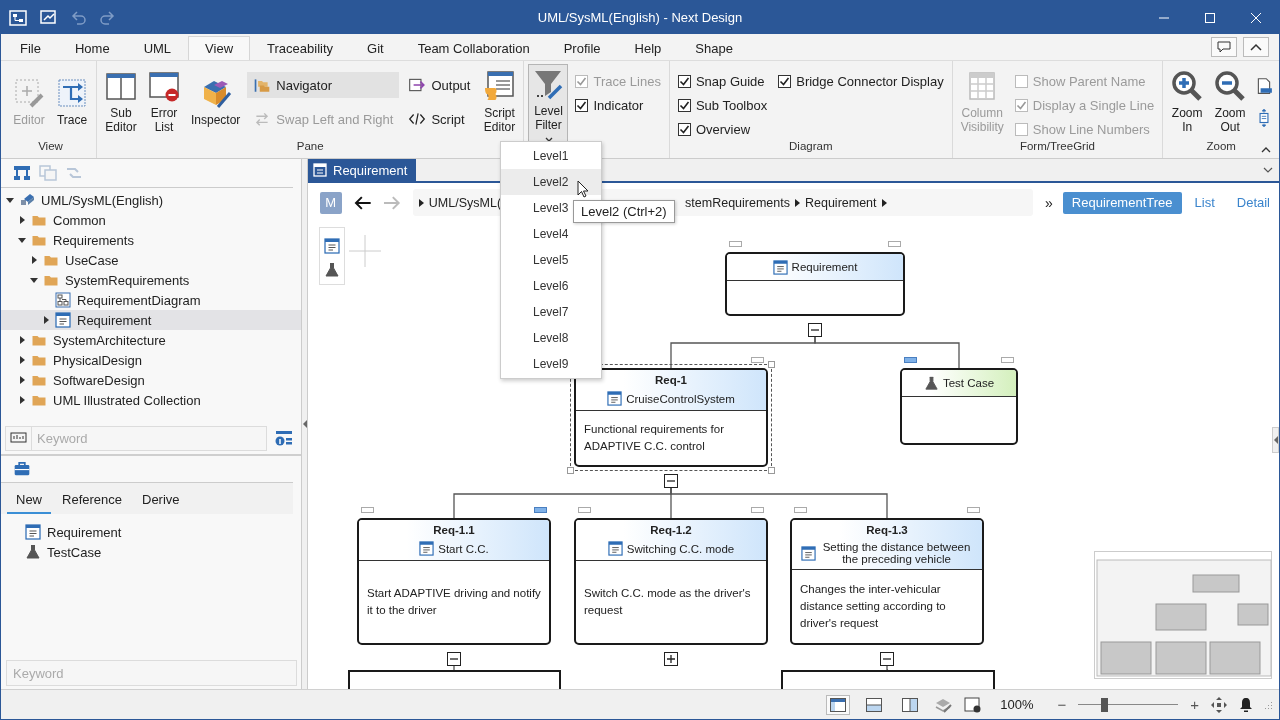  What do you see at coordinates (499, 102) in the screenshot?
I see `ribbon-button: Script Editor` at bounding box center [499, 102].